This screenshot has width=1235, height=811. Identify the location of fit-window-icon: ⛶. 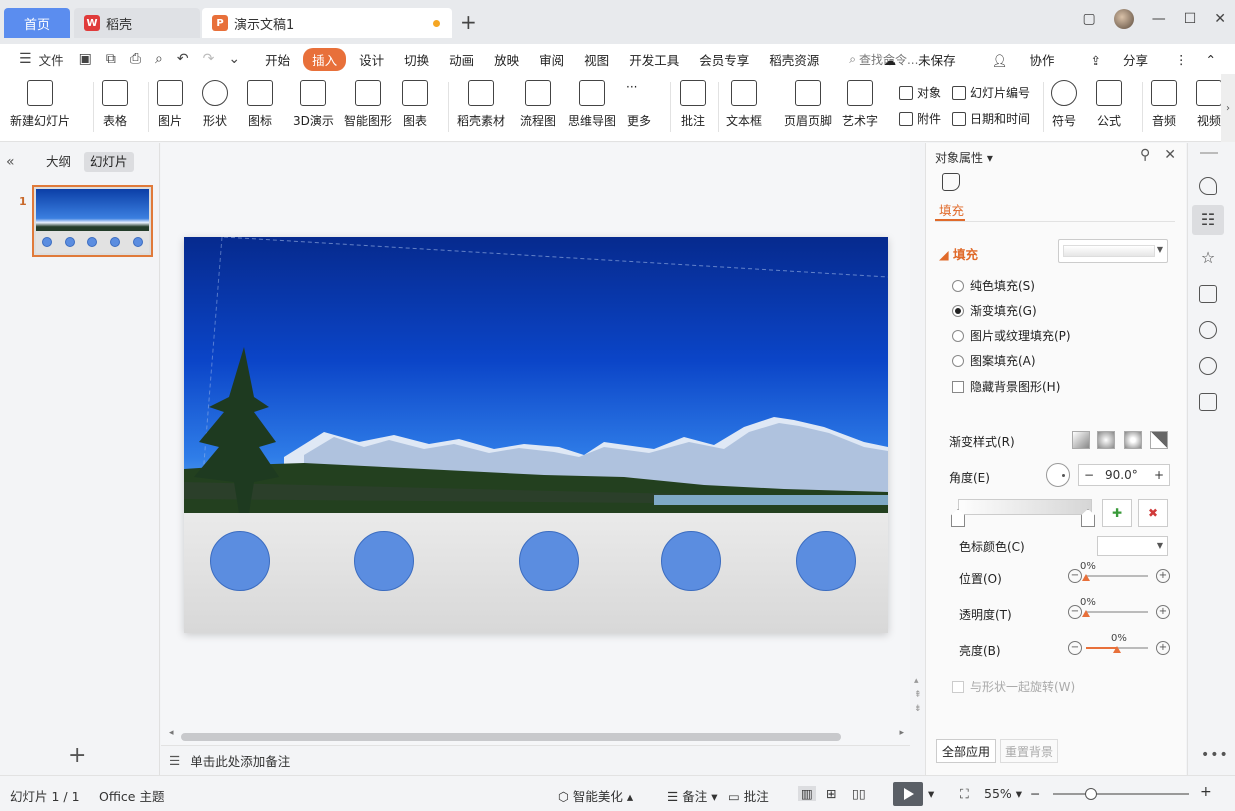
(964, 794).